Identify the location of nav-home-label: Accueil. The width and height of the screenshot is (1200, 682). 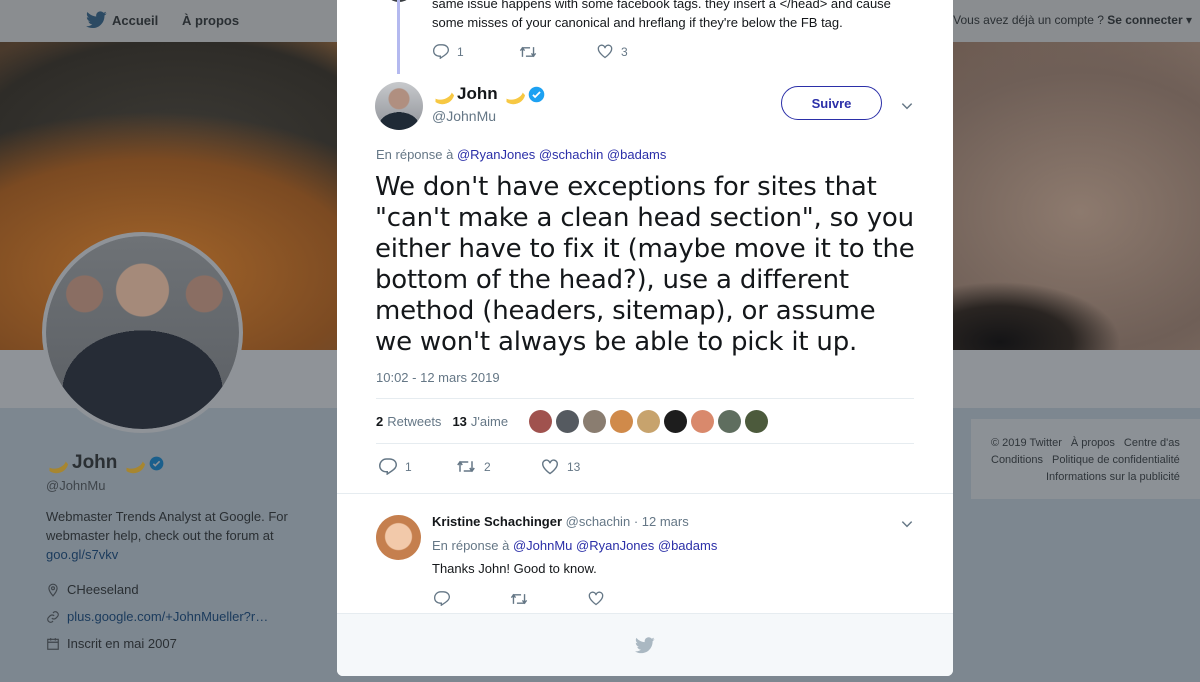
(135, 20).